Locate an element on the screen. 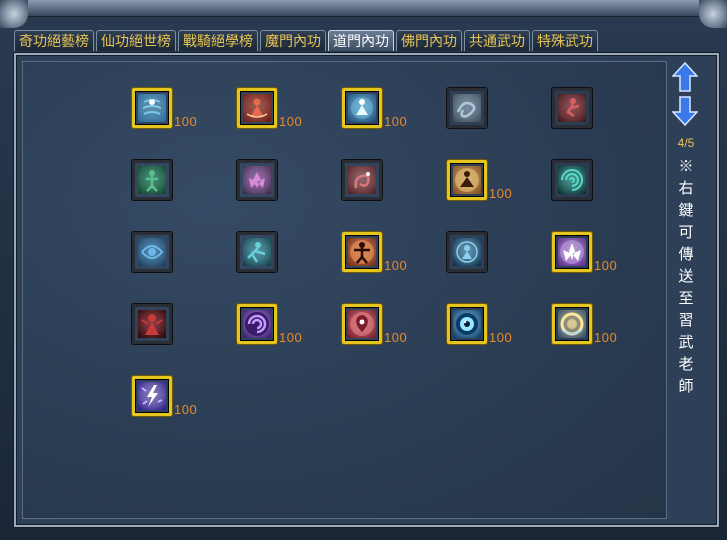 The height and width of the screenshot is (540, 727). shadow-demon-icon is located at coordinates (152, 324).